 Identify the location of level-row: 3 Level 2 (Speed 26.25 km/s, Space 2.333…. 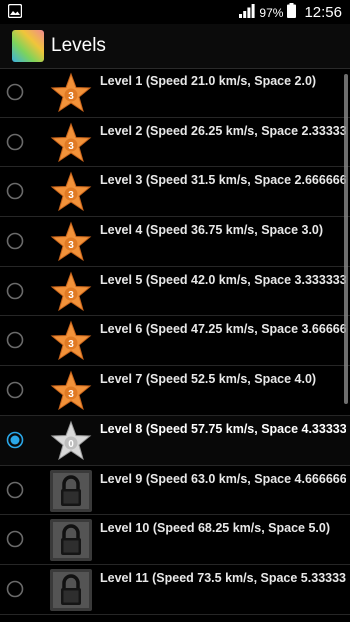
(175, 143).